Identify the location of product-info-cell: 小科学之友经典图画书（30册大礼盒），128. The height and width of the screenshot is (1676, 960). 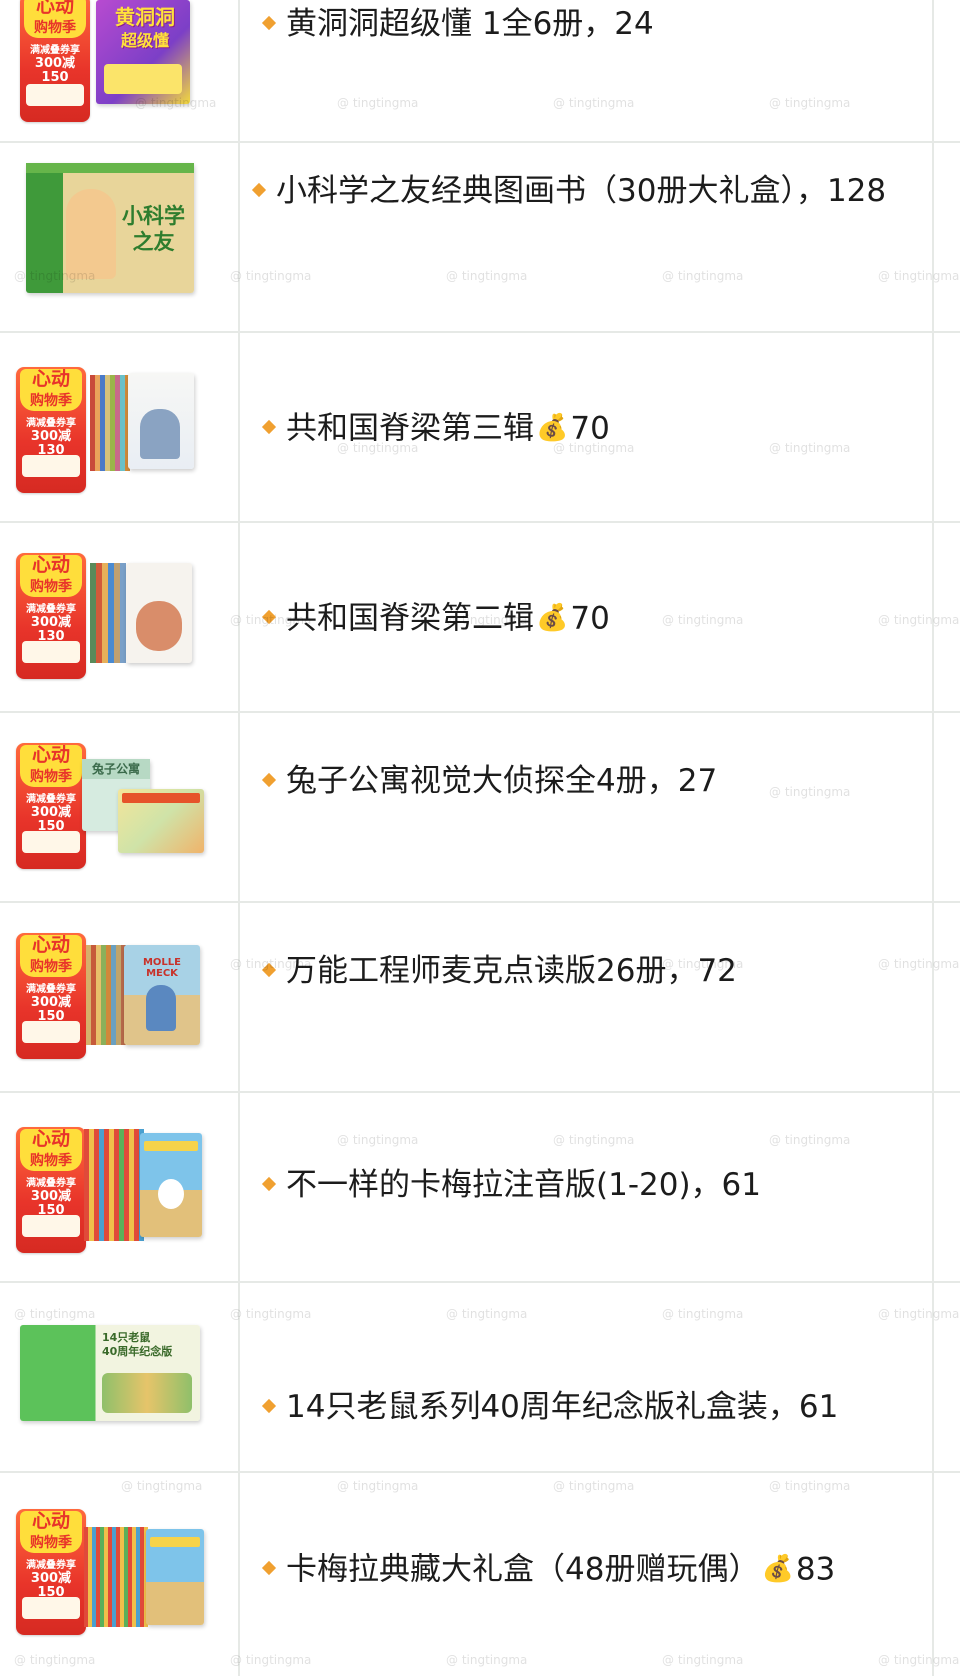
(587, 237).